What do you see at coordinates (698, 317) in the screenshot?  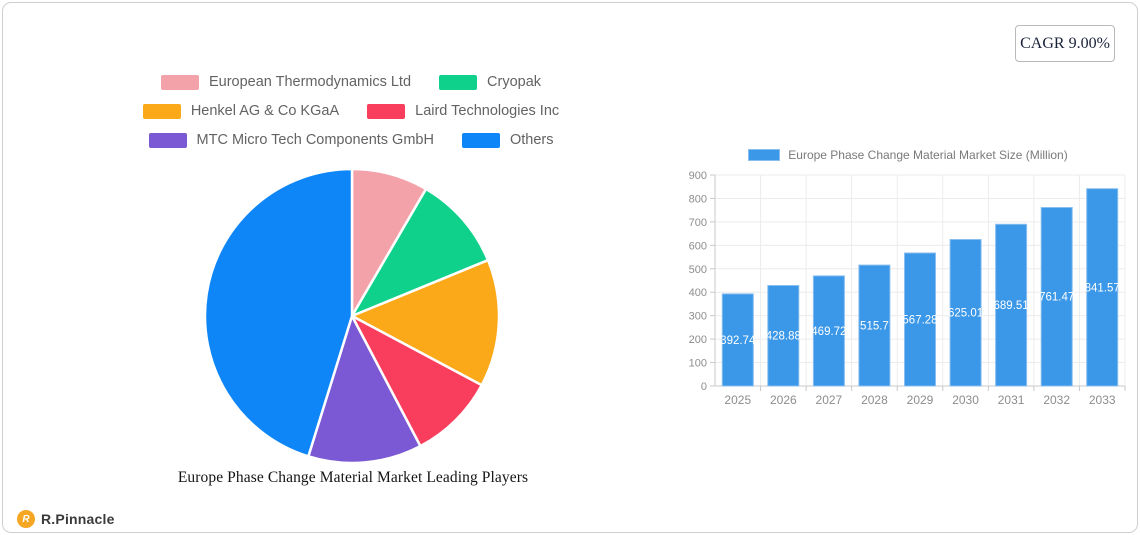 I see `y-axis-tick-label: 300` at bounding box center [698, 317].